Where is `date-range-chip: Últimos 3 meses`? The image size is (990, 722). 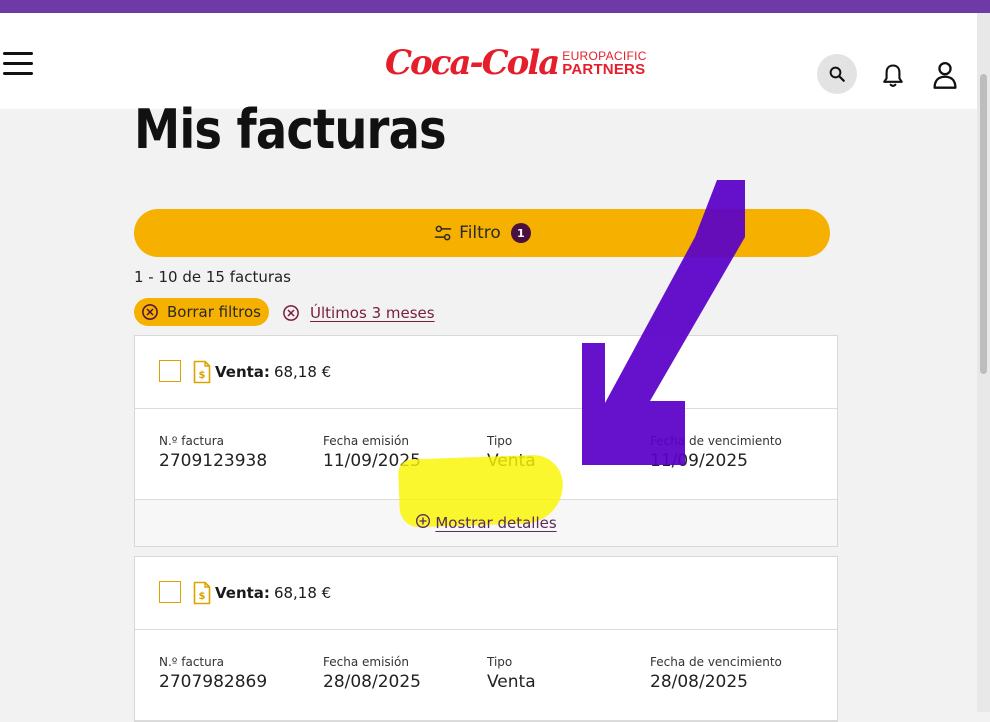
date-range-chip: Últimos 3 meses is located at coordinates (358, 313).